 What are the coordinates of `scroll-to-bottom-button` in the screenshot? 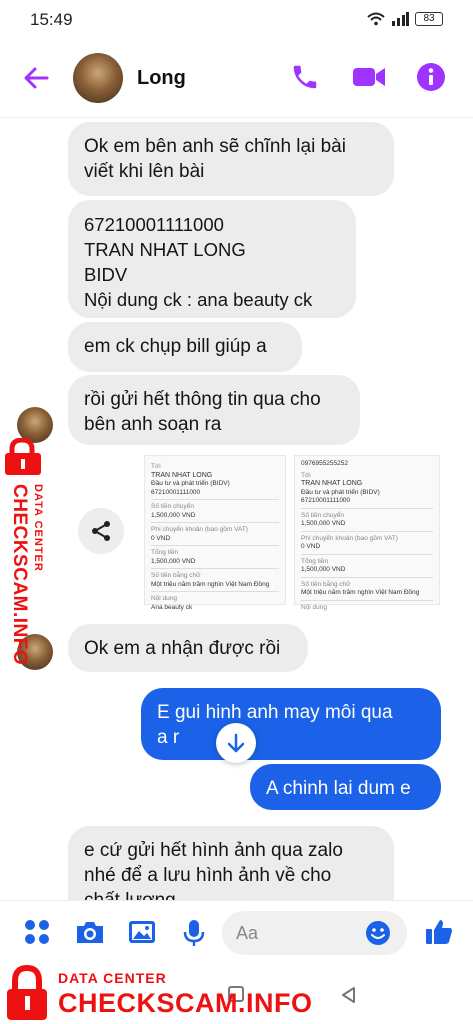 It's located at (236, 743).